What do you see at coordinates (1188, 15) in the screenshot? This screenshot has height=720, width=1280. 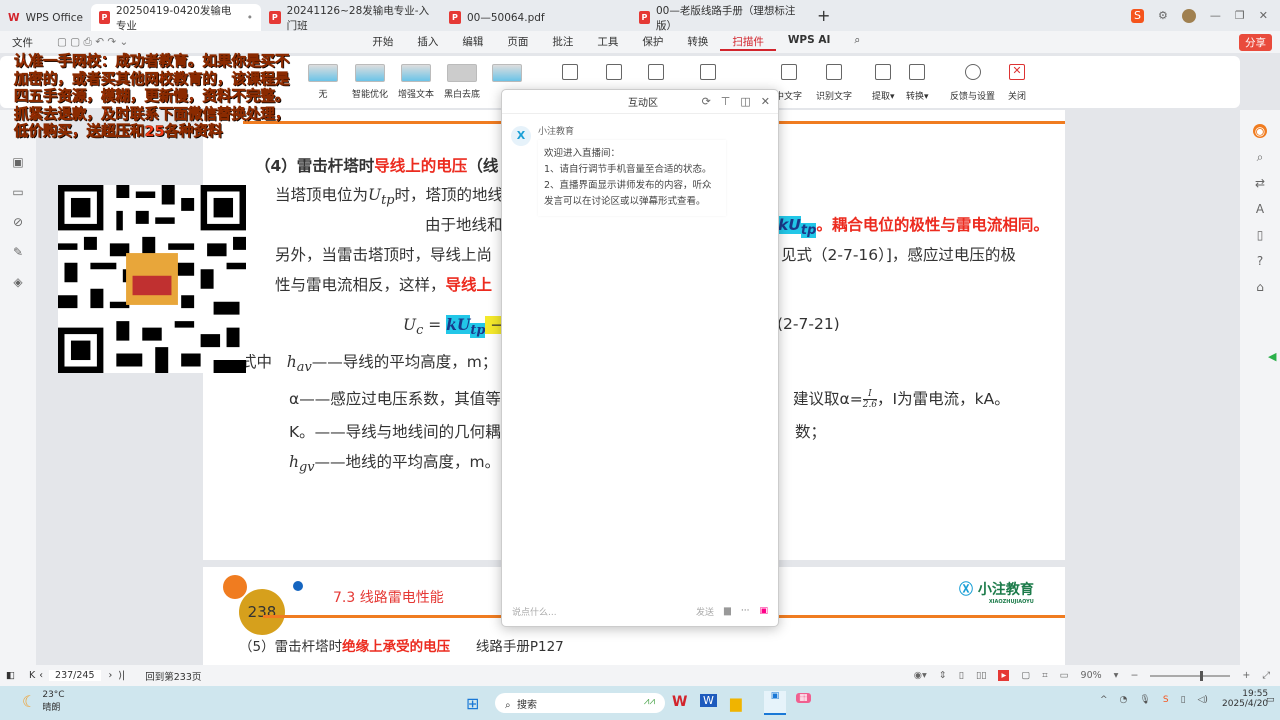 I see `avatar` at bounding box center [1188, 15].